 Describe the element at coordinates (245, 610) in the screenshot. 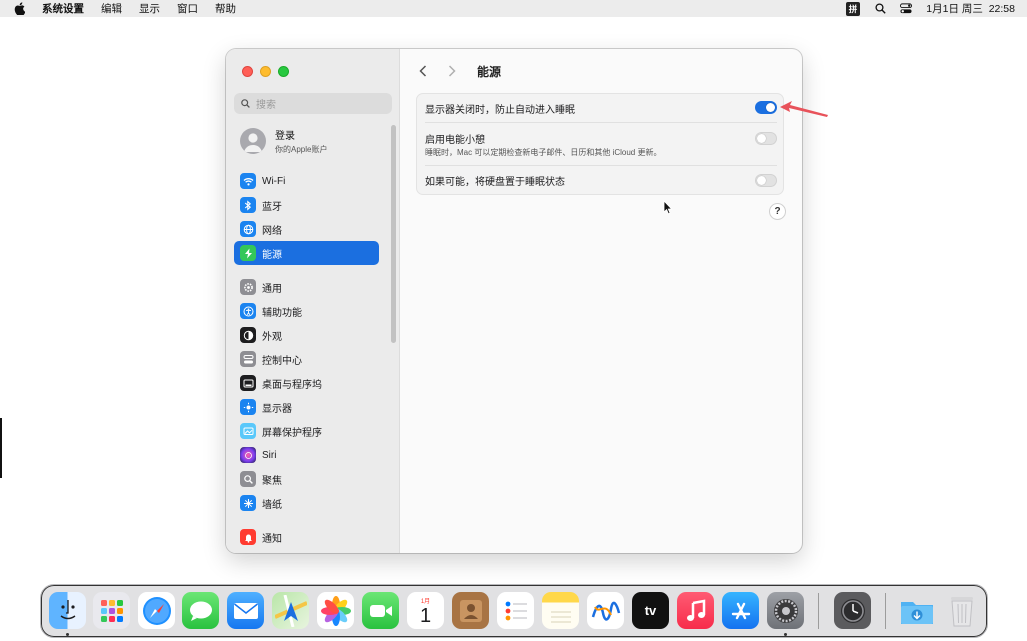

I see `mail-icon` at that location.